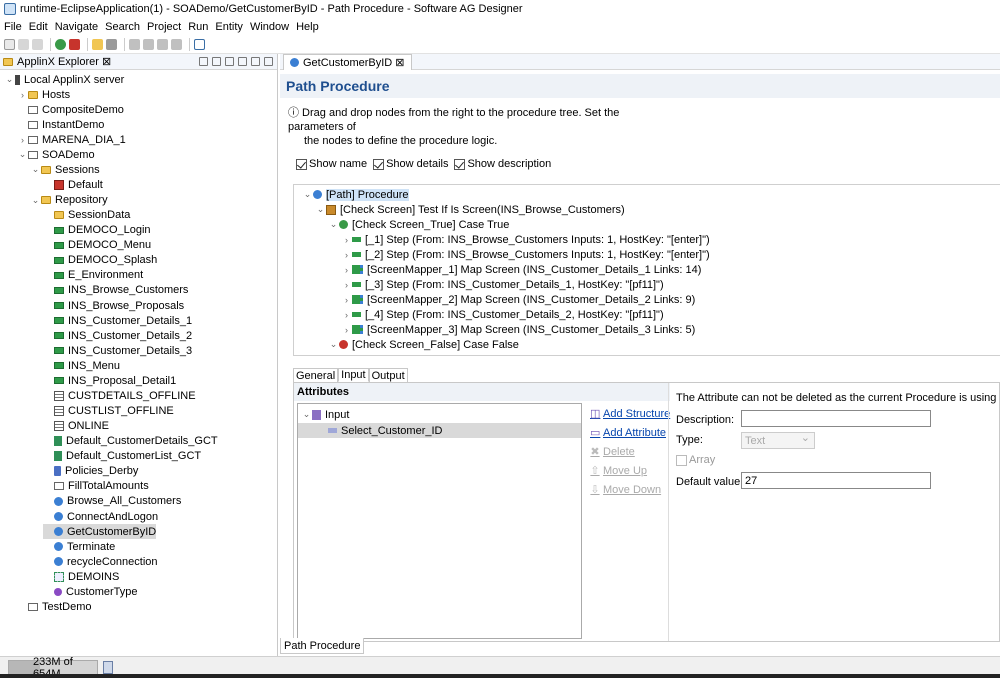 The image size is (1000, 678). What do you see at coordinates (65, 169) in the screenshot?
I see `explorer-item: ⌄ Sessions` at bounding box center [65, 169].